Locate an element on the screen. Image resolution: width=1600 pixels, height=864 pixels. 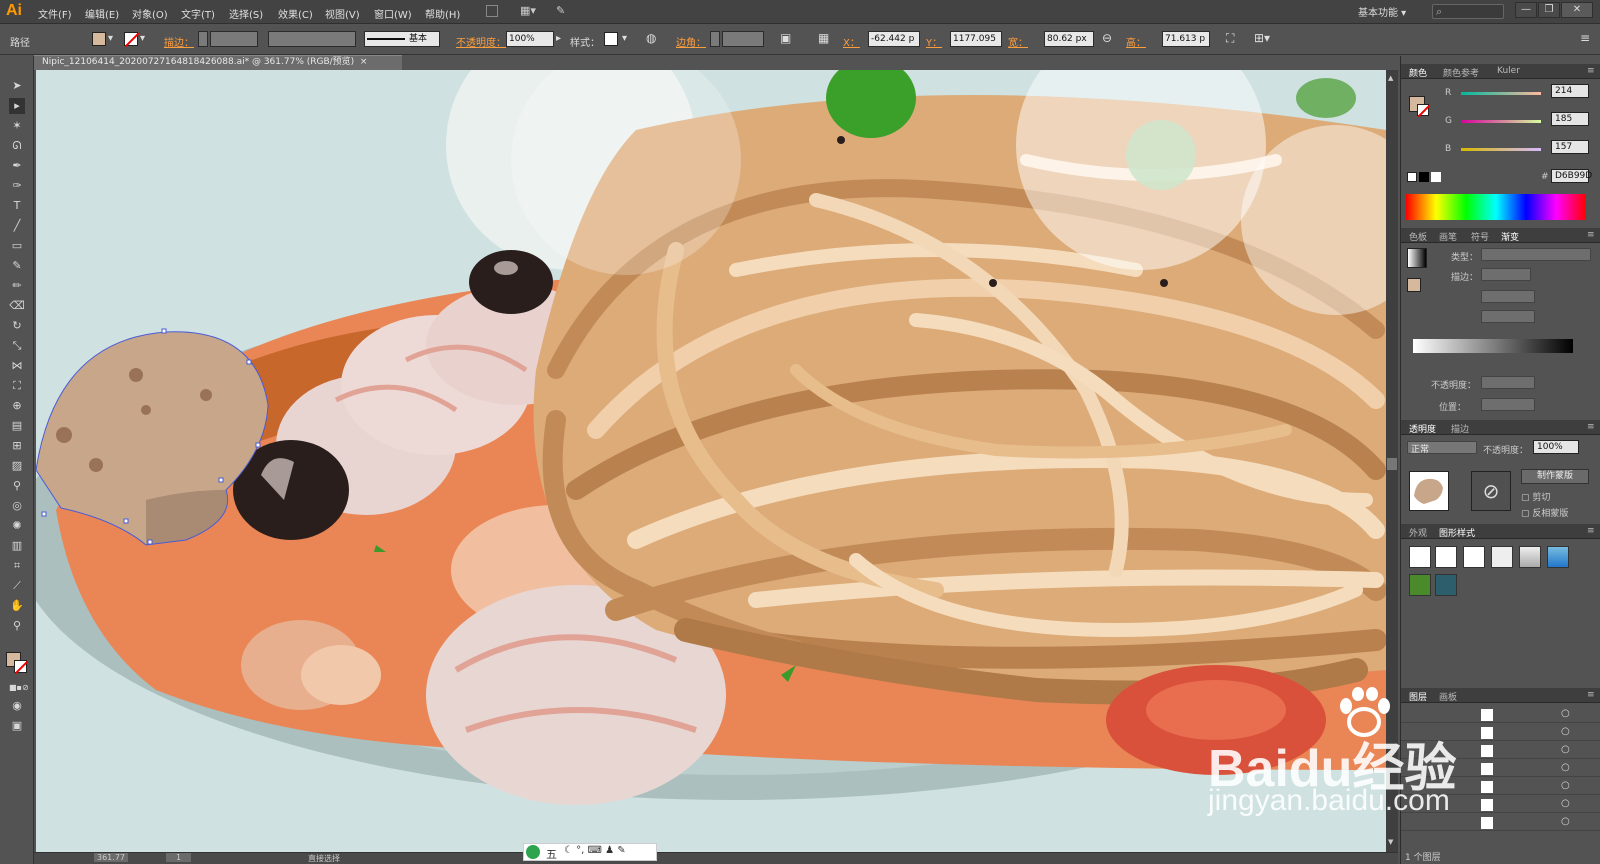
tab-artboards: 画板 is located at coordinates (1448, 696).